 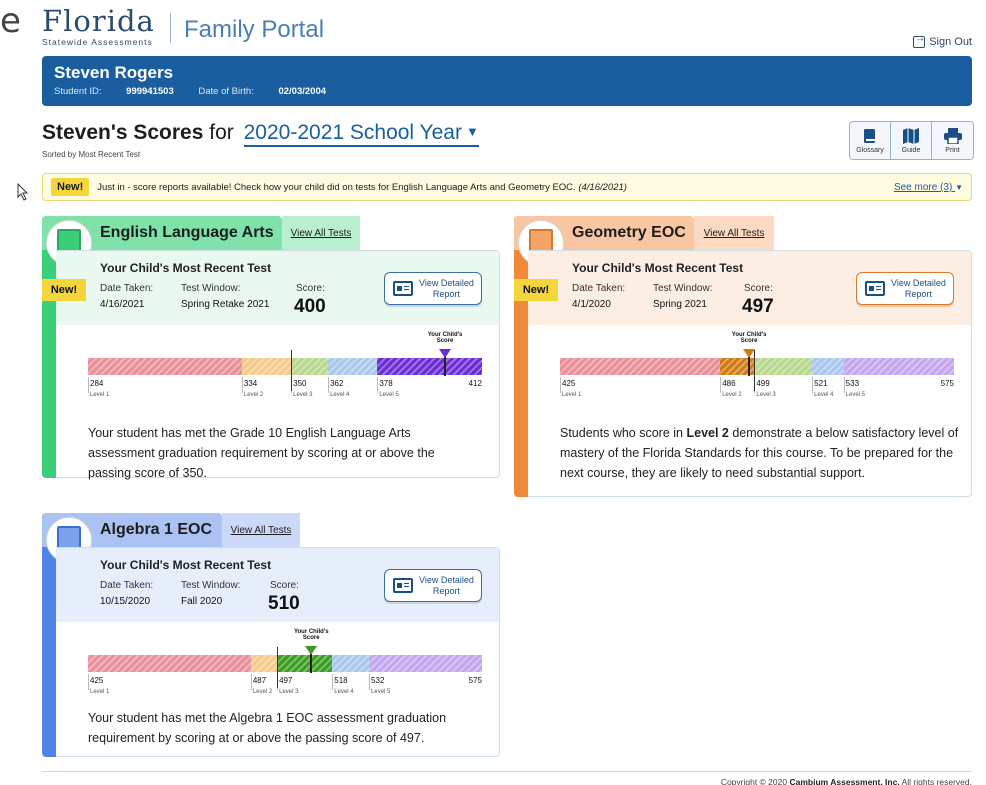 I want to click on florida-logo: Florida Statewide Assessments, so click(x=98, y=27).